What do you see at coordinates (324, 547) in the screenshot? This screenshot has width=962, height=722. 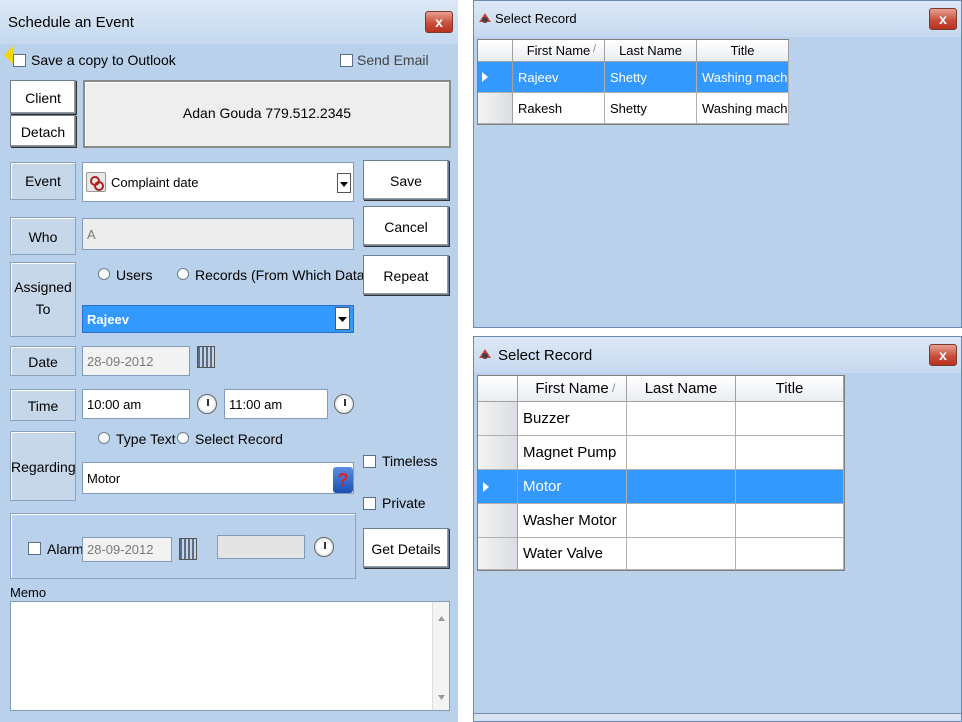 I see `alarm-clock-icon` at bounding box center [324, 547].